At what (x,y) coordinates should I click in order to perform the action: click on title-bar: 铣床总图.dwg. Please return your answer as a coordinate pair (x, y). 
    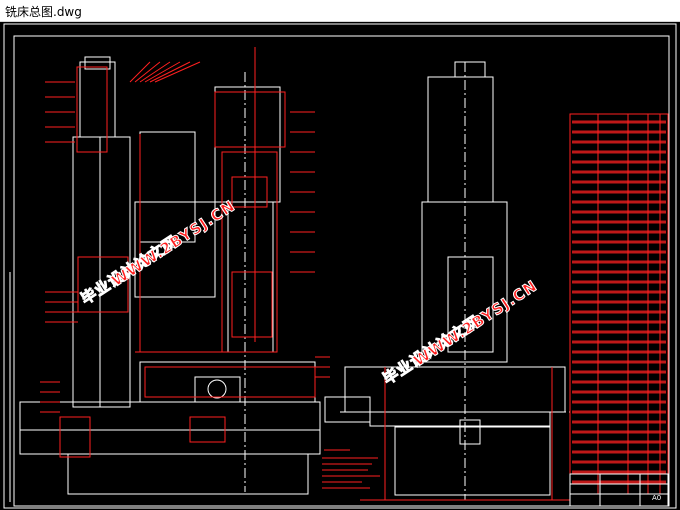
    Looking at the image, I should click on (340, 11).